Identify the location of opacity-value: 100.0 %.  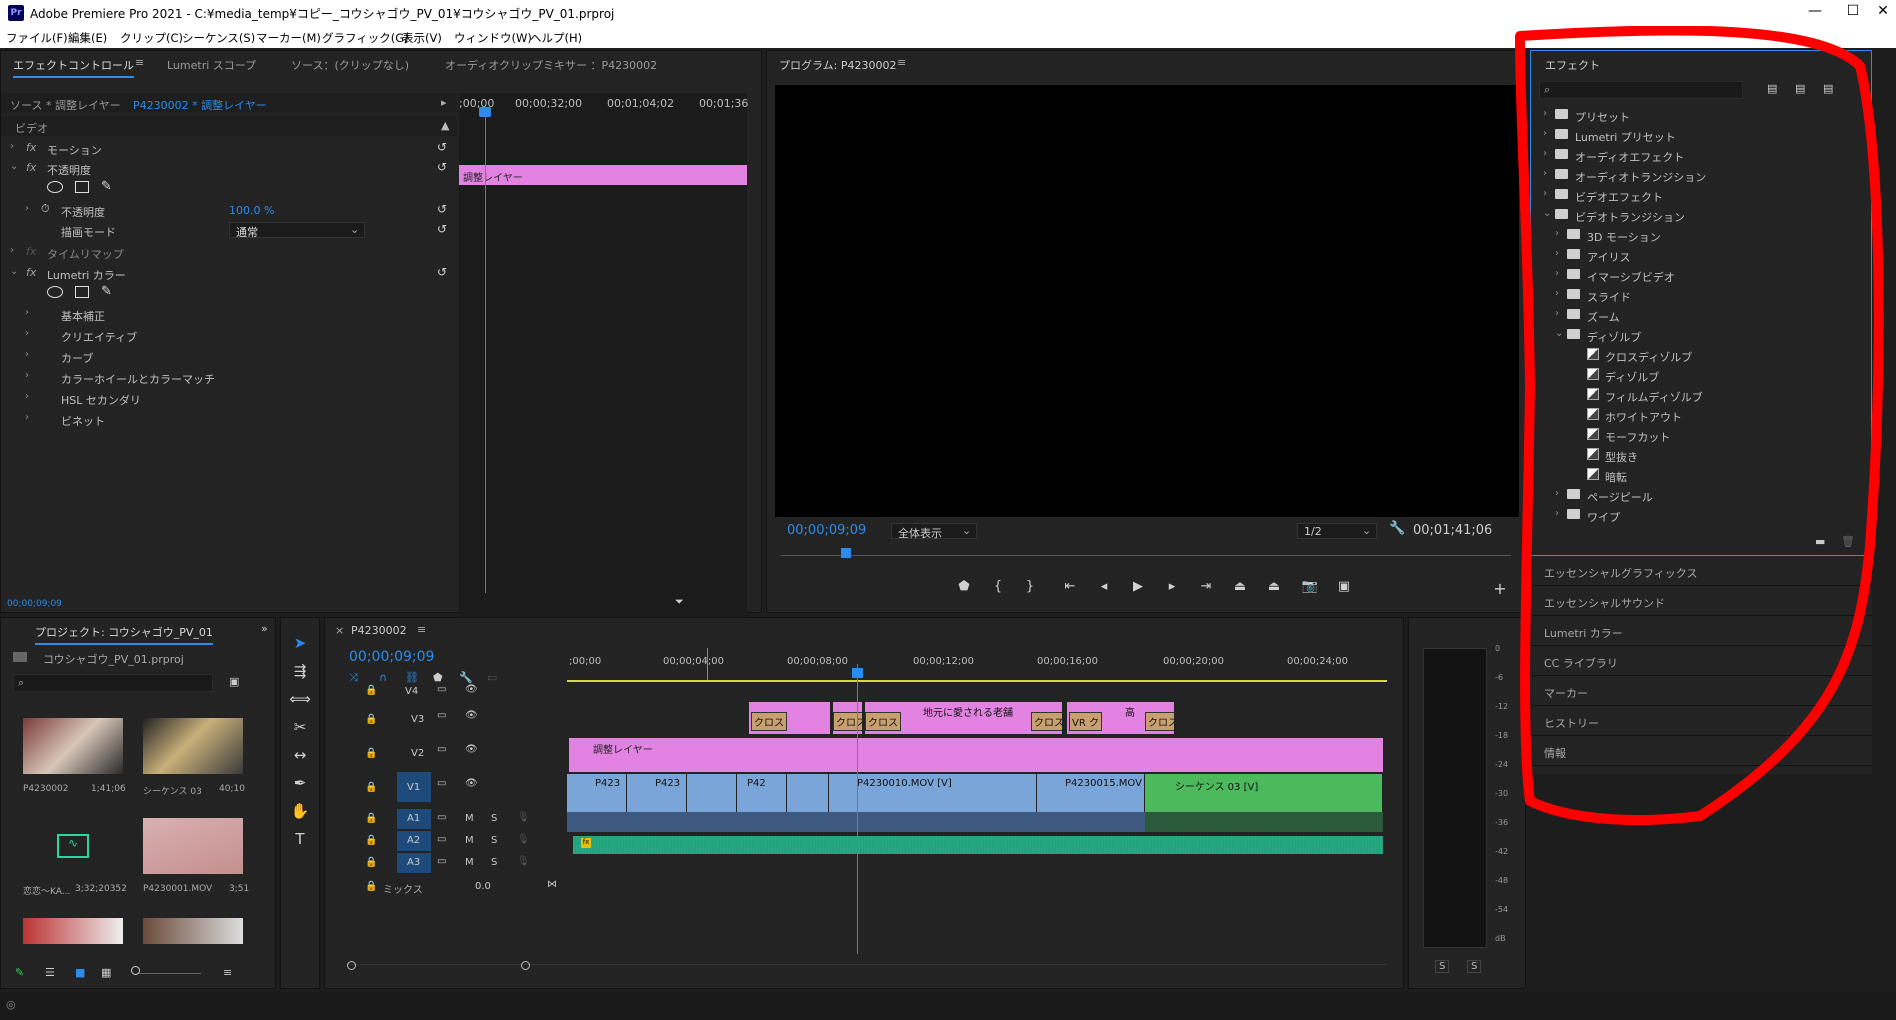
(251, 210).